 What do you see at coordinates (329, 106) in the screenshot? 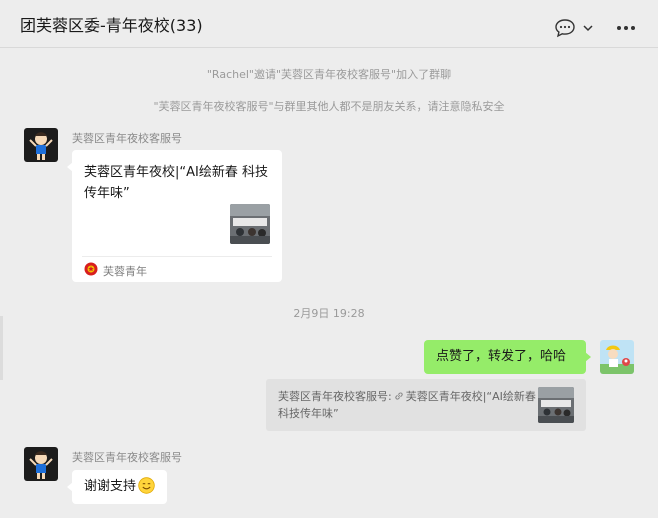
I see `system-message-privacy: "芙蓉区青年夜校客服号"与群里其他人都不是朋友关系，请注意隐私安全` at bounding box center [329, 106].